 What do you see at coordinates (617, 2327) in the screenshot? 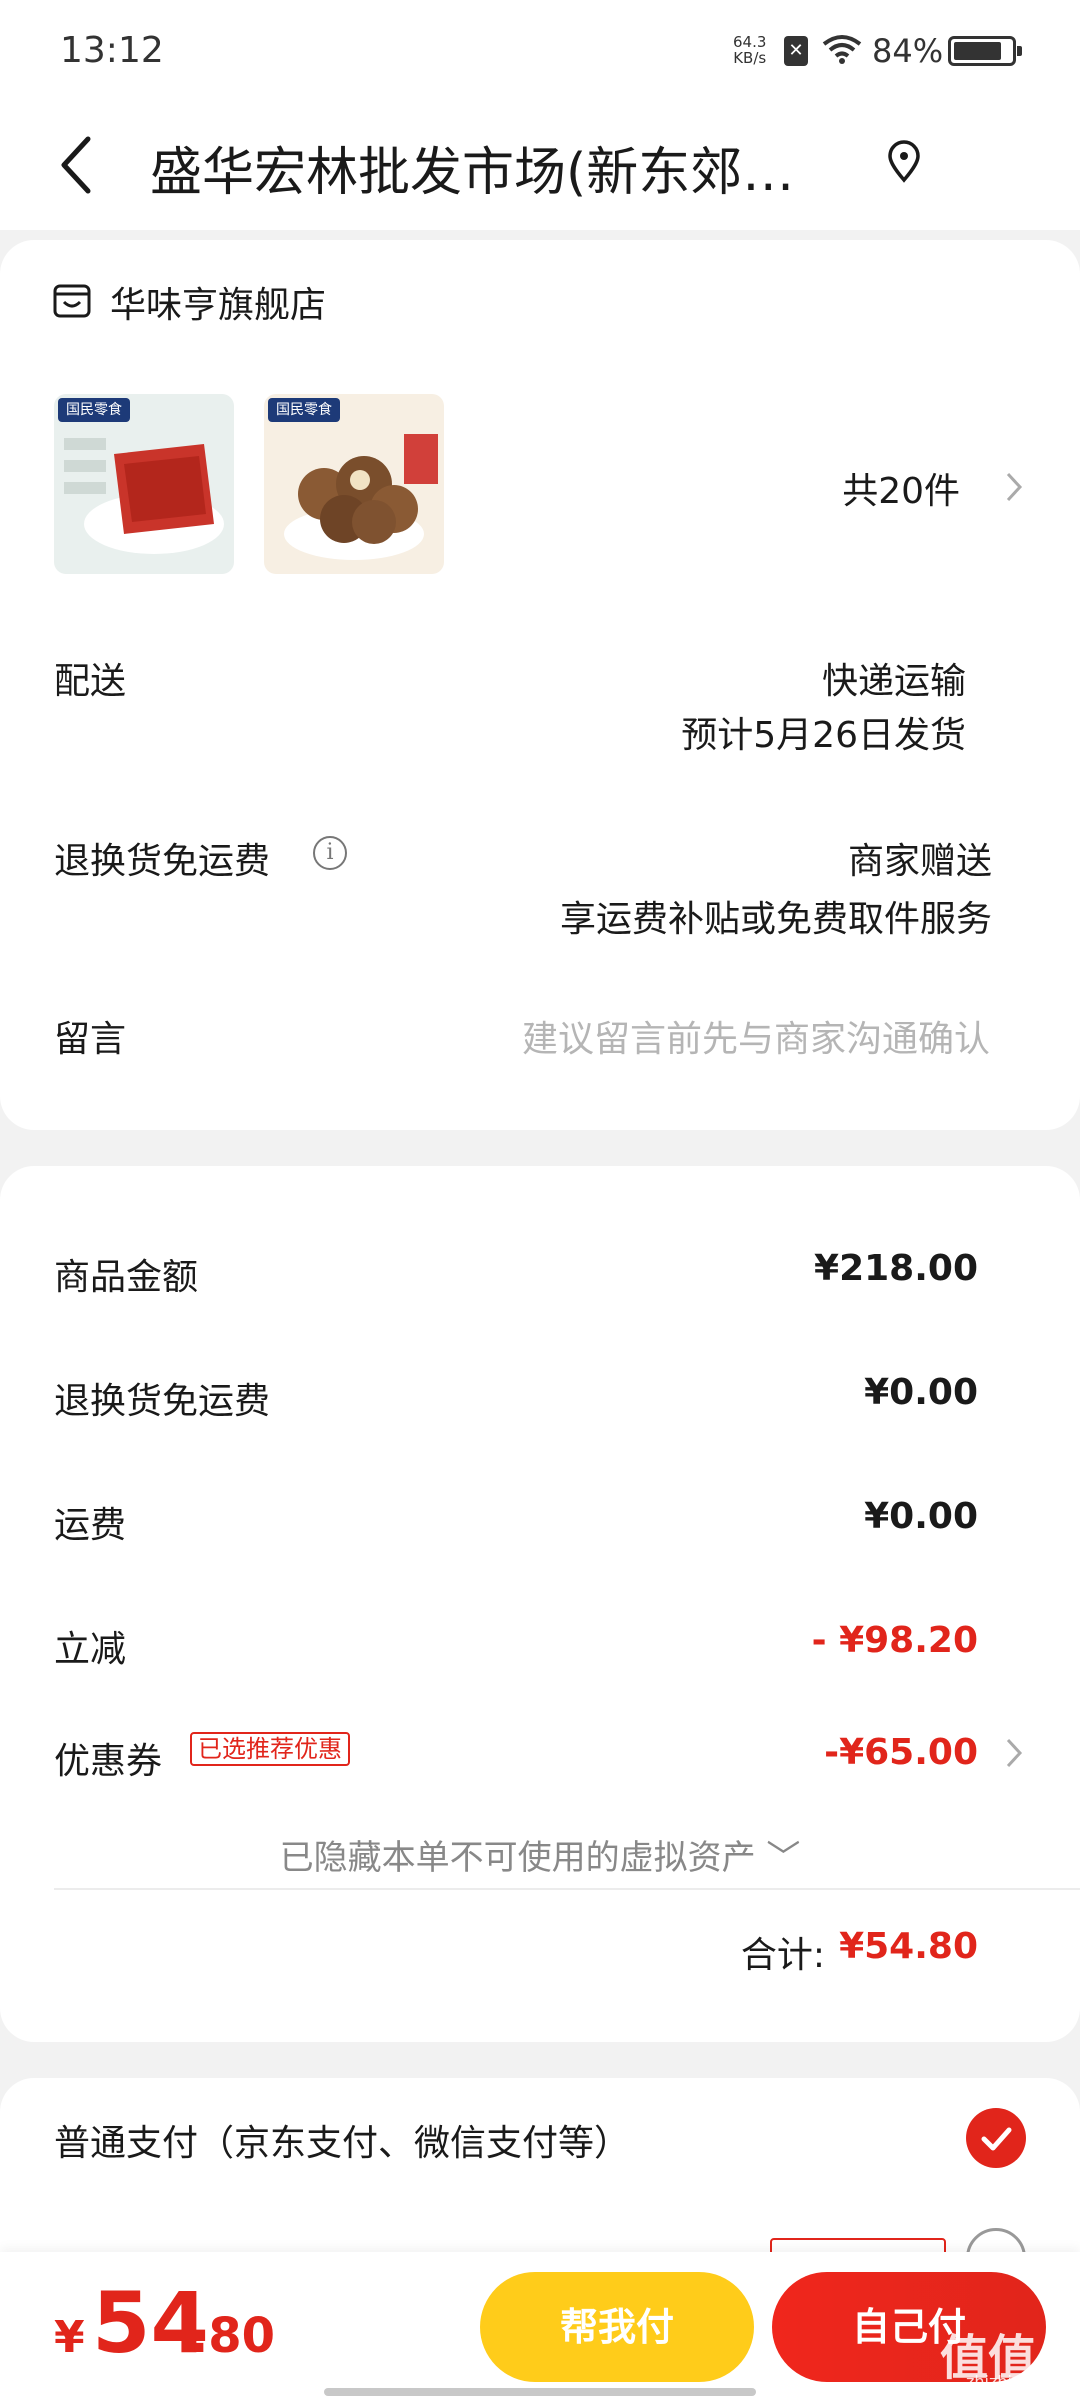
I see `help-pay-button: 帮我付` at bounding box center [617, 2327].